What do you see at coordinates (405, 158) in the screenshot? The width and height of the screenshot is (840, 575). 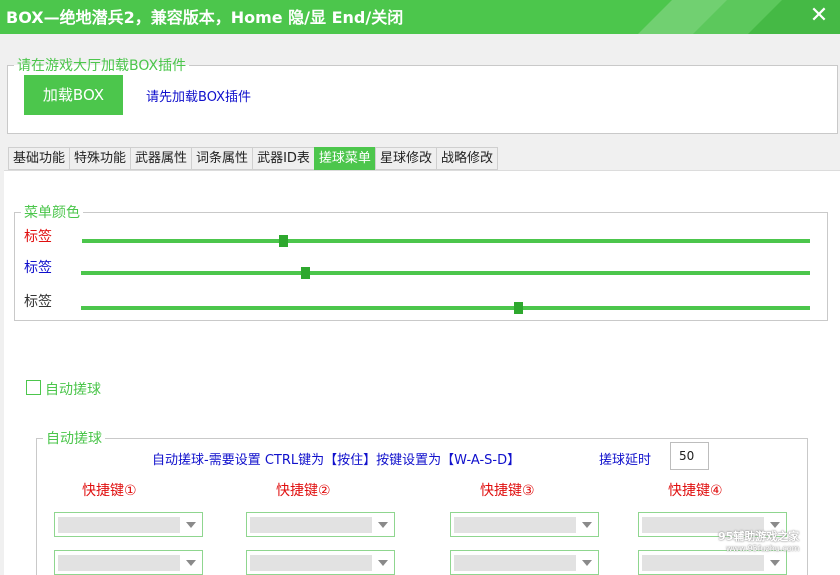 I see `tab-planet-edit: 星球修改` at bounding box center [405, 158].